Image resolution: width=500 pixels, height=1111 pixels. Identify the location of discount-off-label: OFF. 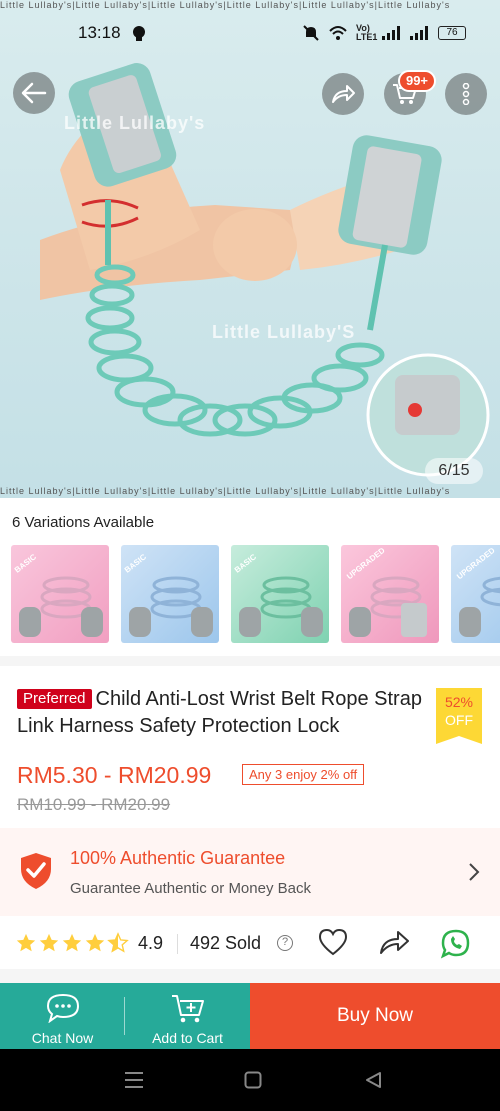
(459, 720).